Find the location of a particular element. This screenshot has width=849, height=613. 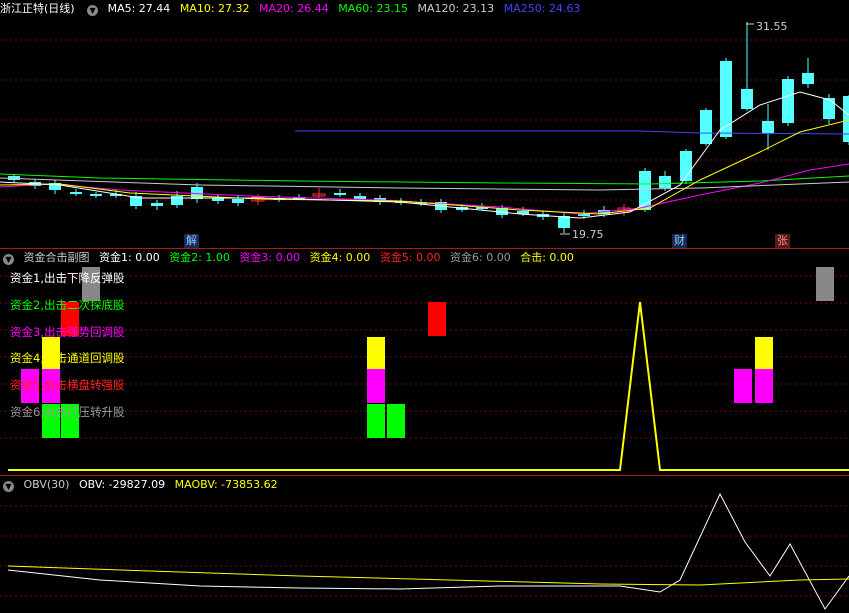

obv-title: OBV(30) is located at coordinates (46, 484).